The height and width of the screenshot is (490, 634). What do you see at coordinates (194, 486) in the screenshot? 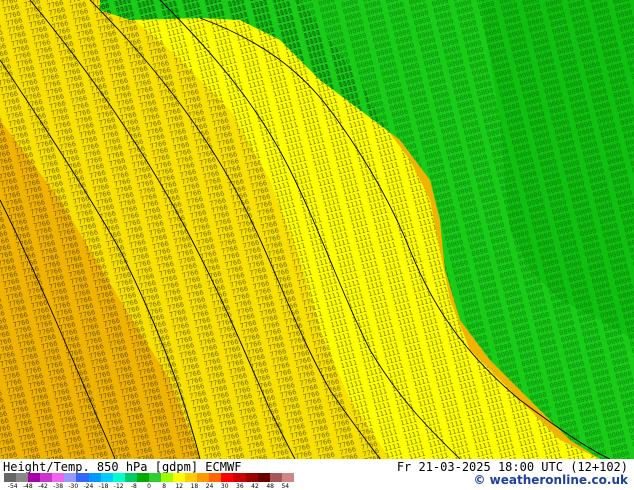
I see `scale-label: 18` at bounding box center [194, 486].